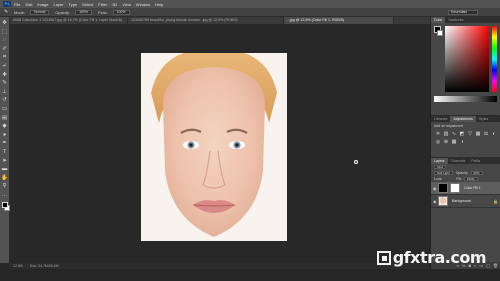 This screenshot has height=281, width=500. What do you see at coordinates (4, 40) in the screenshot?
I see `lasso-tool-icon: ◌` at bounding box center [4, 40].